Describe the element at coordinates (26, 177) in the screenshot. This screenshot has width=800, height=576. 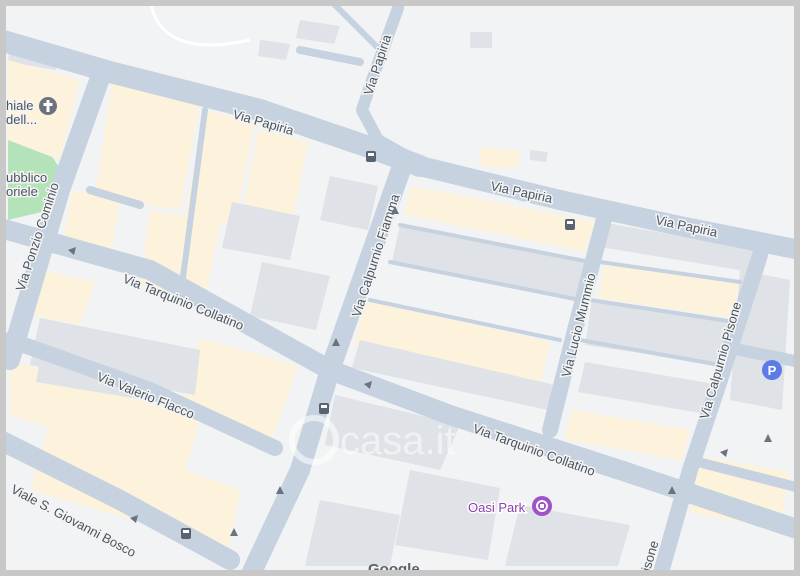
I see `label-park-line1: ubblico` at that location.